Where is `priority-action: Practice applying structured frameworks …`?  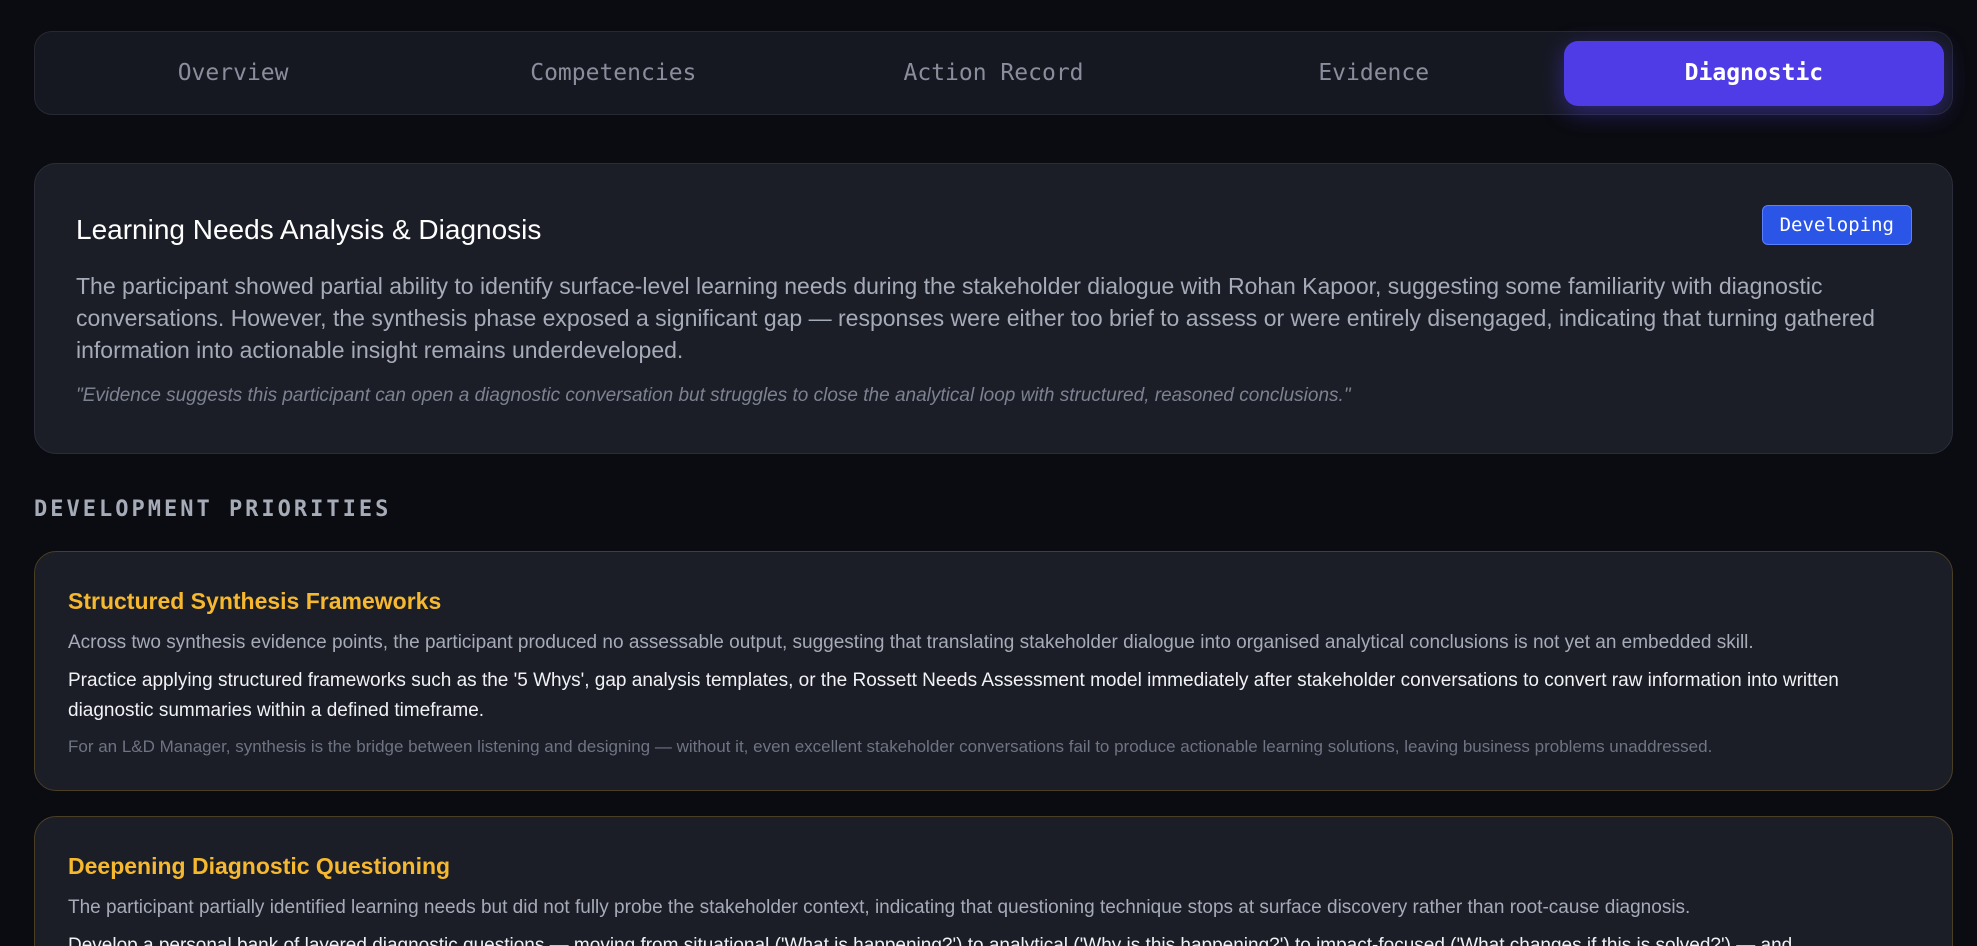
priority-action: Practice applying structured frameworks … is located at coordinates (953, 695).